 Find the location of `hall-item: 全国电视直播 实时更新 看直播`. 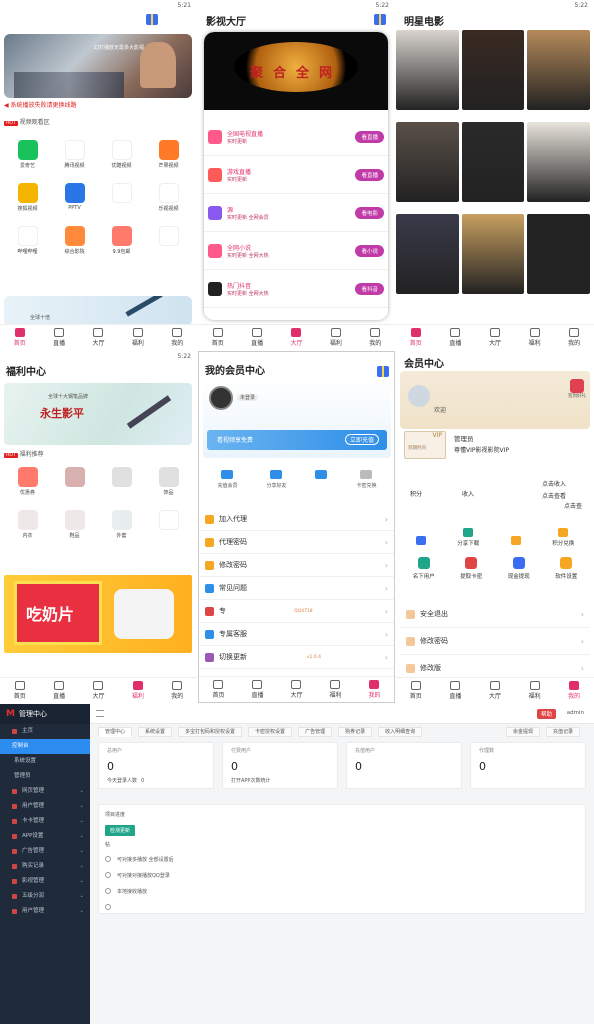

hall-item: 全国电视直播 实时更新 看直播 is located at coordinates (296, 137).